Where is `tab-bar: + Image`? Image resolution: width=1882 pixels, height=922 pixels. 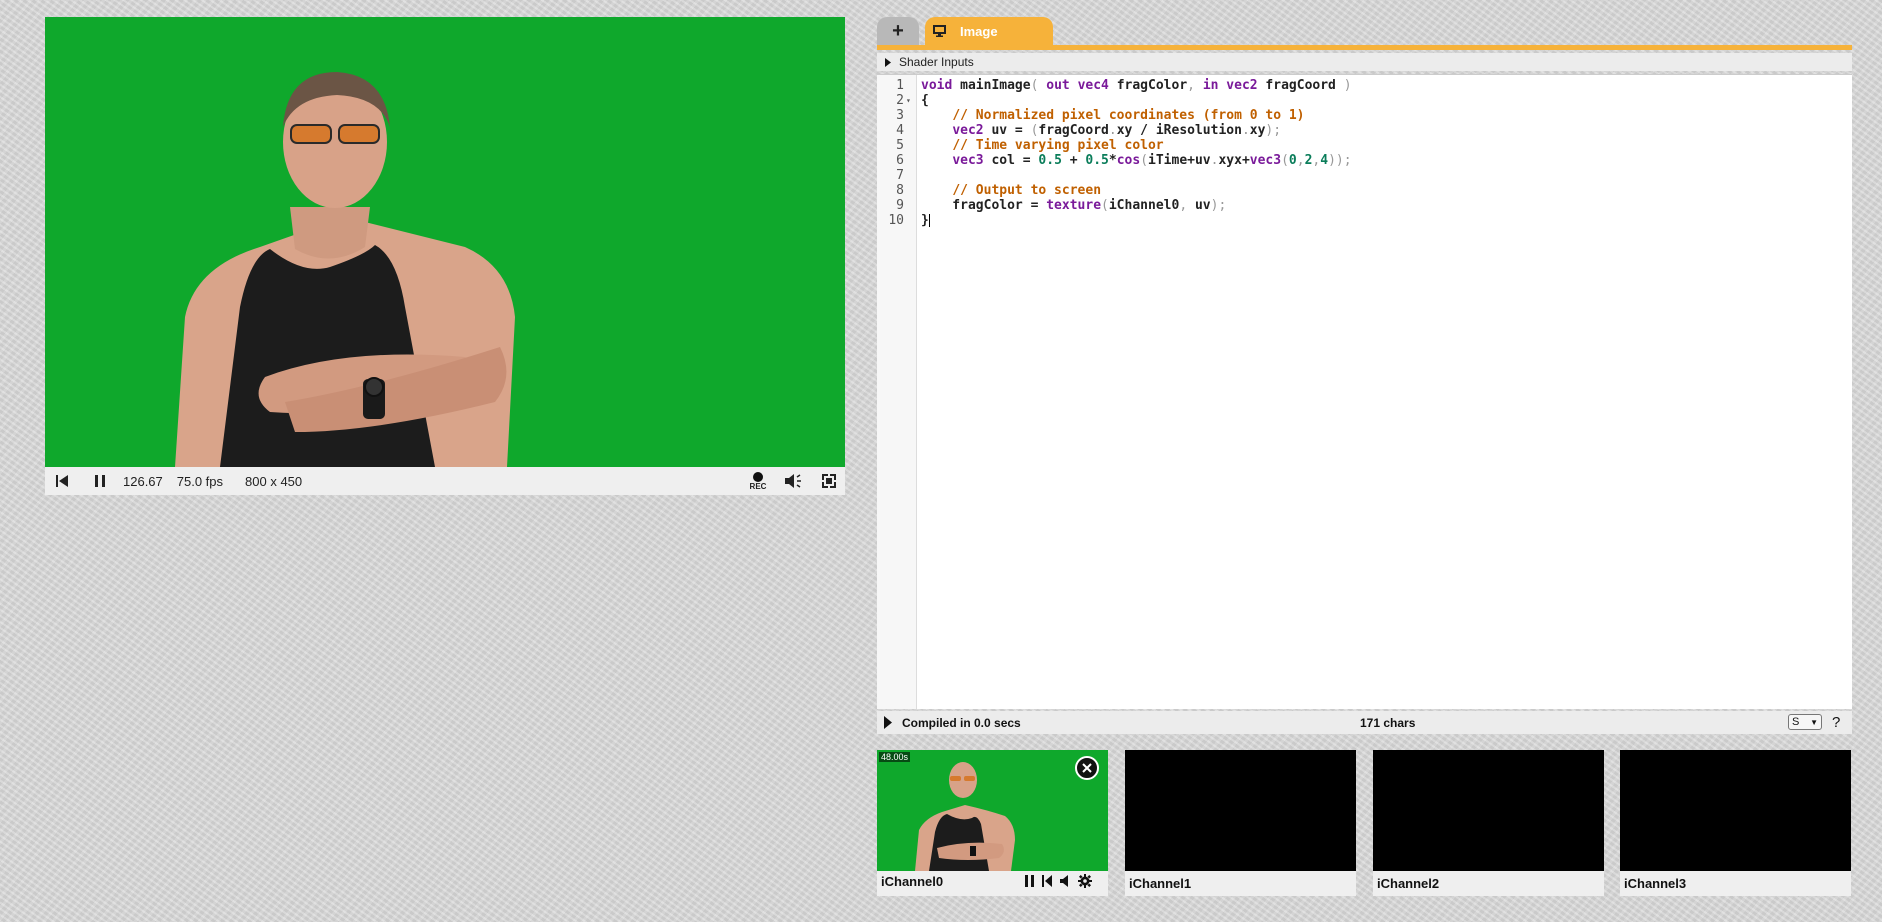
tab-bar: + Image is located at coordinates (1364, 31).